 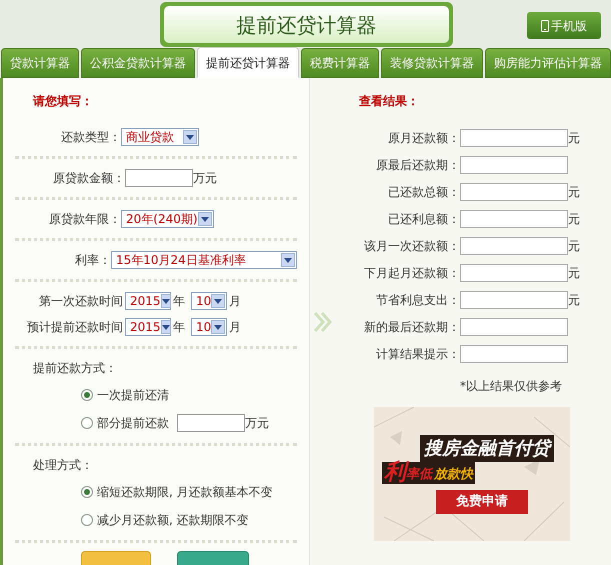 I want to click on field-label: 原贷款金额：, so click(x=88, y=178).